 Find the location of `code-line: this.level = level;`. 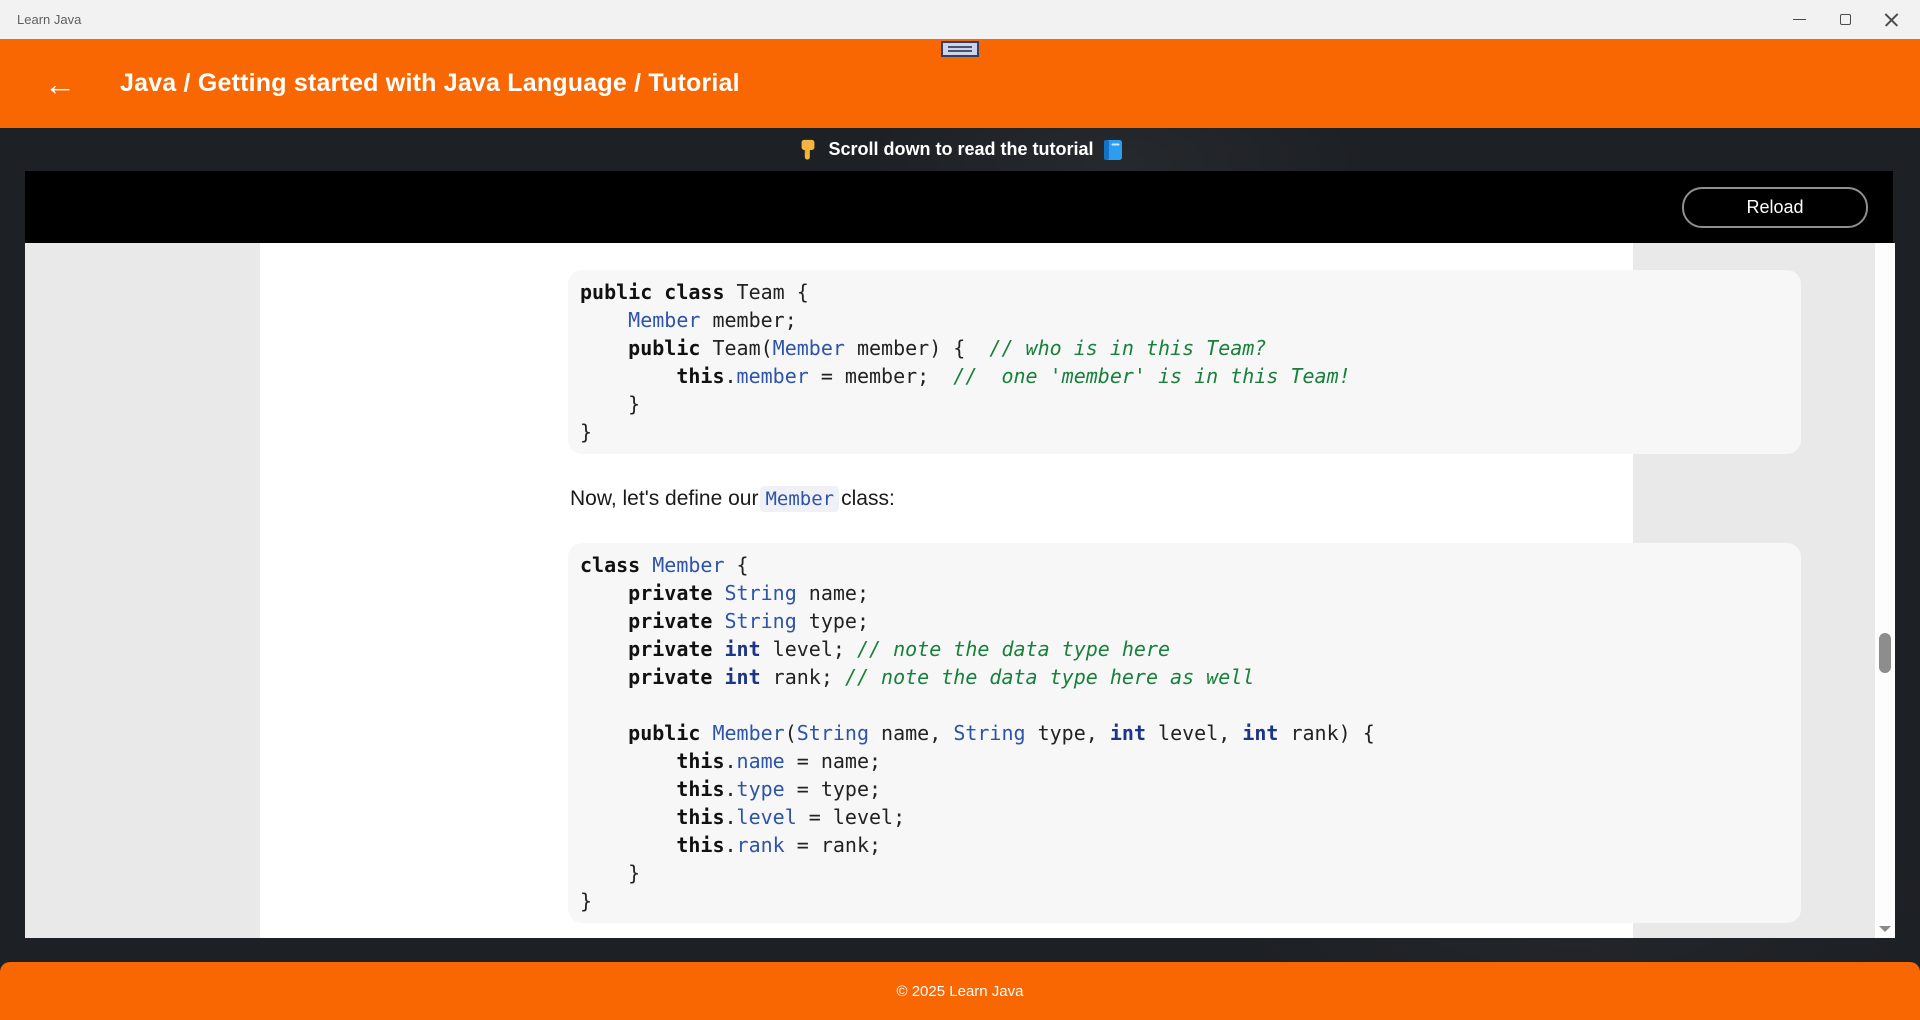

code-line: this.level = level; is located at coordinates (791, 817).